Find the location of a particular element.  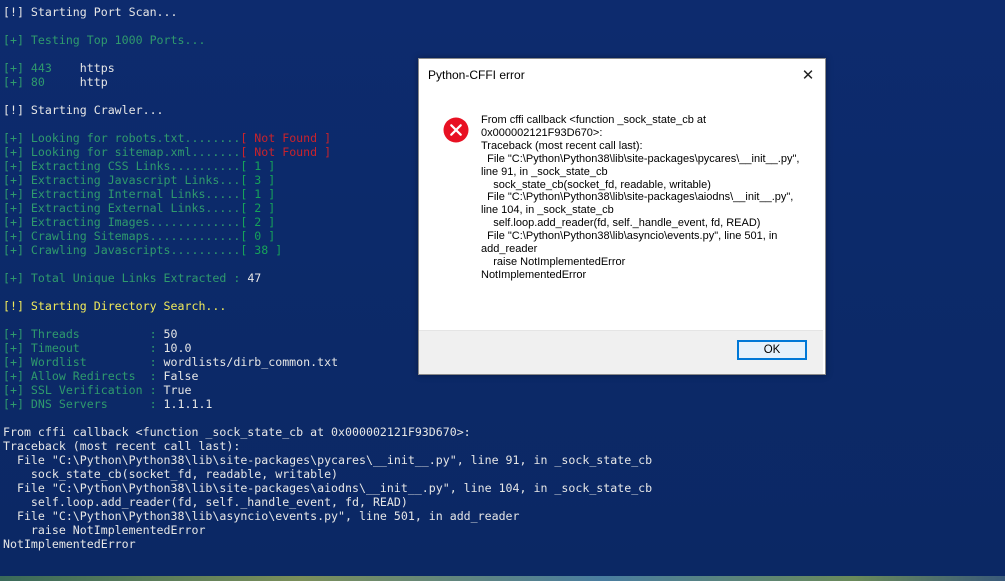

traceback-line: Traceback (most recent call last): is located at coordinates (122, 446).